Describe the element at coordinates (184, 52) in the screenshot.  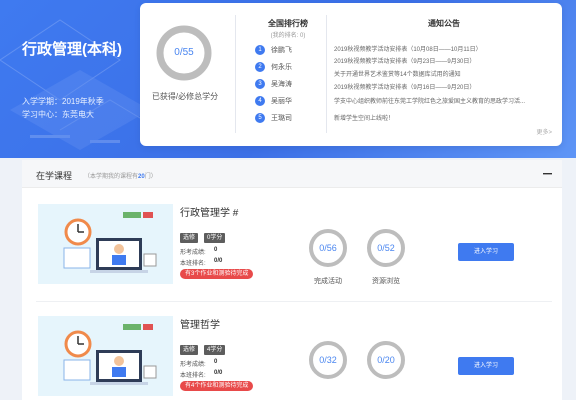
I see `credit-progress-text: 0/55` at that location.